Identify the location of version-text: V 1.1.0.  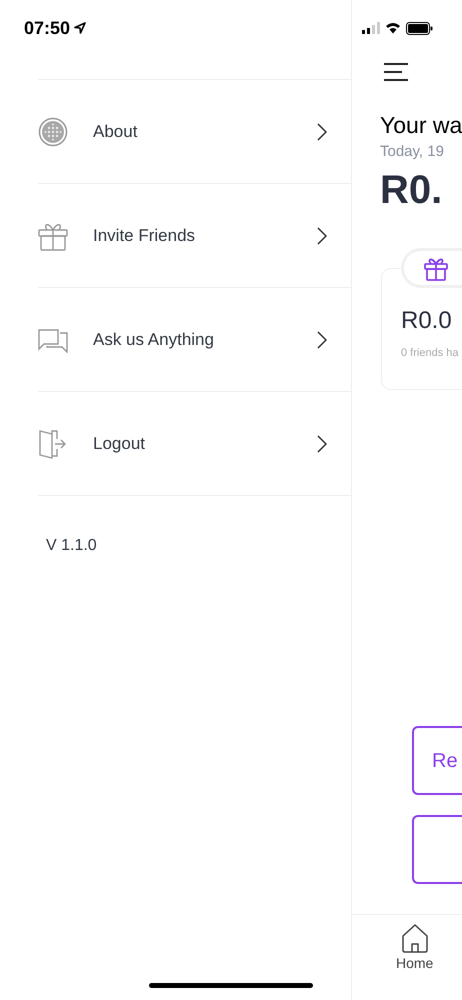
(72, 546).